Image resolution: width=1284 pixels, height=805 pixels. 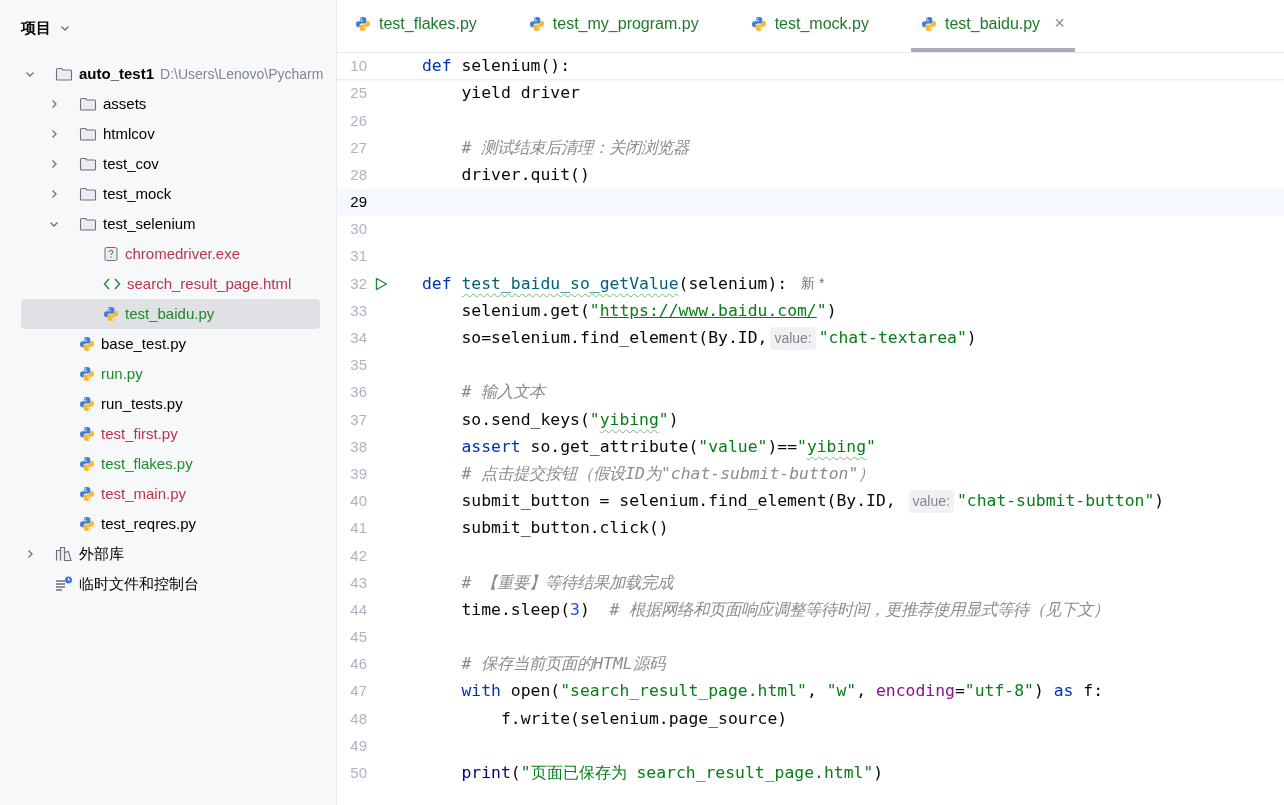 I want to click on tree-item: 临时文件和控制台, so click(x=170, y=584).